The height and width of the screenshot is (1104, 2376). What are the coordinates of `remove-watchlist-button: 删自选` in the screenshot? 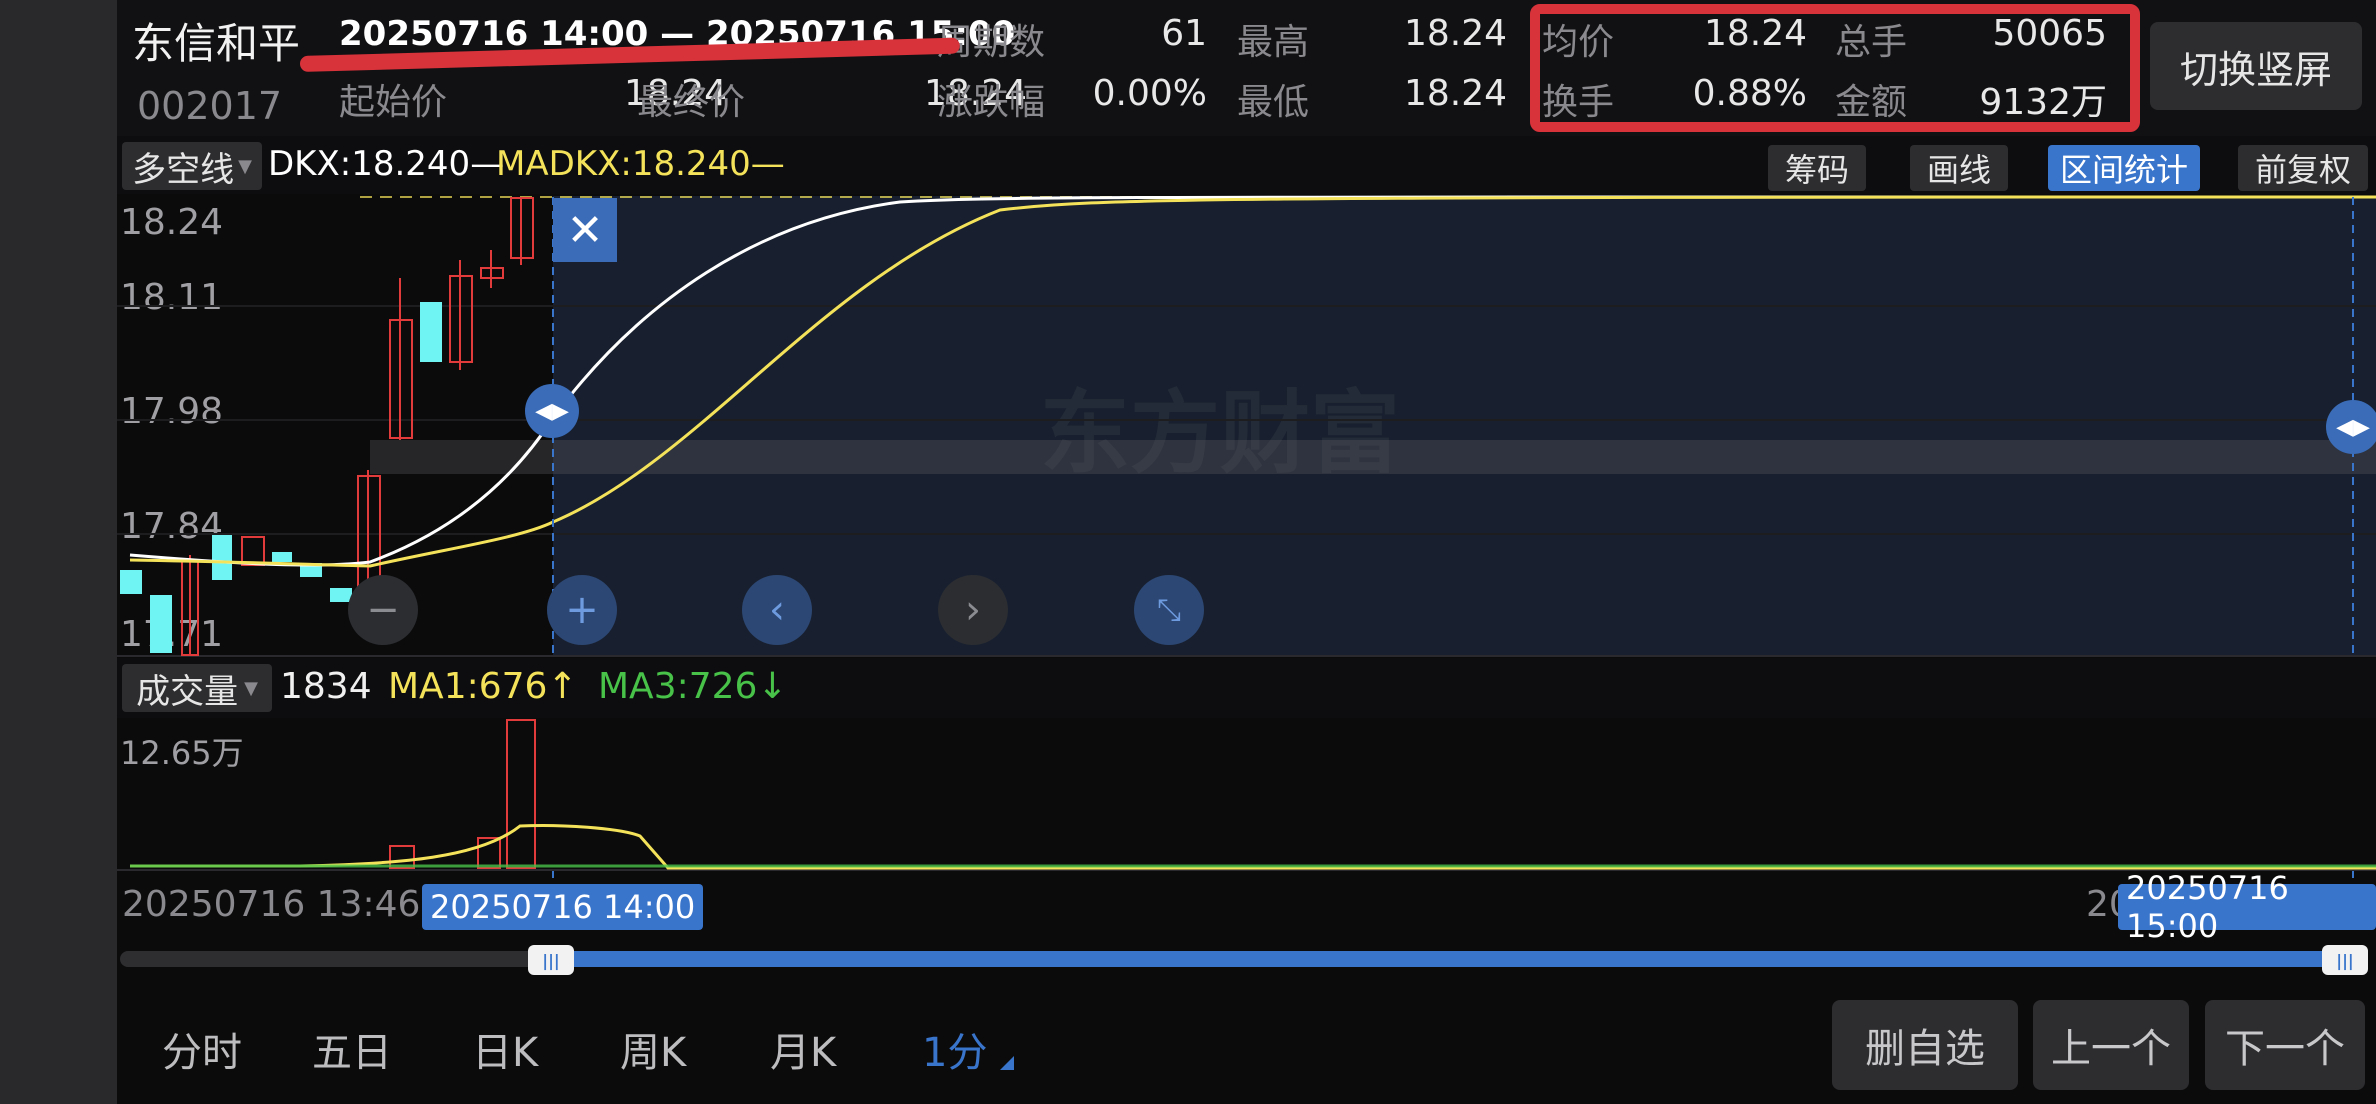 It's located at (1925, 1045).